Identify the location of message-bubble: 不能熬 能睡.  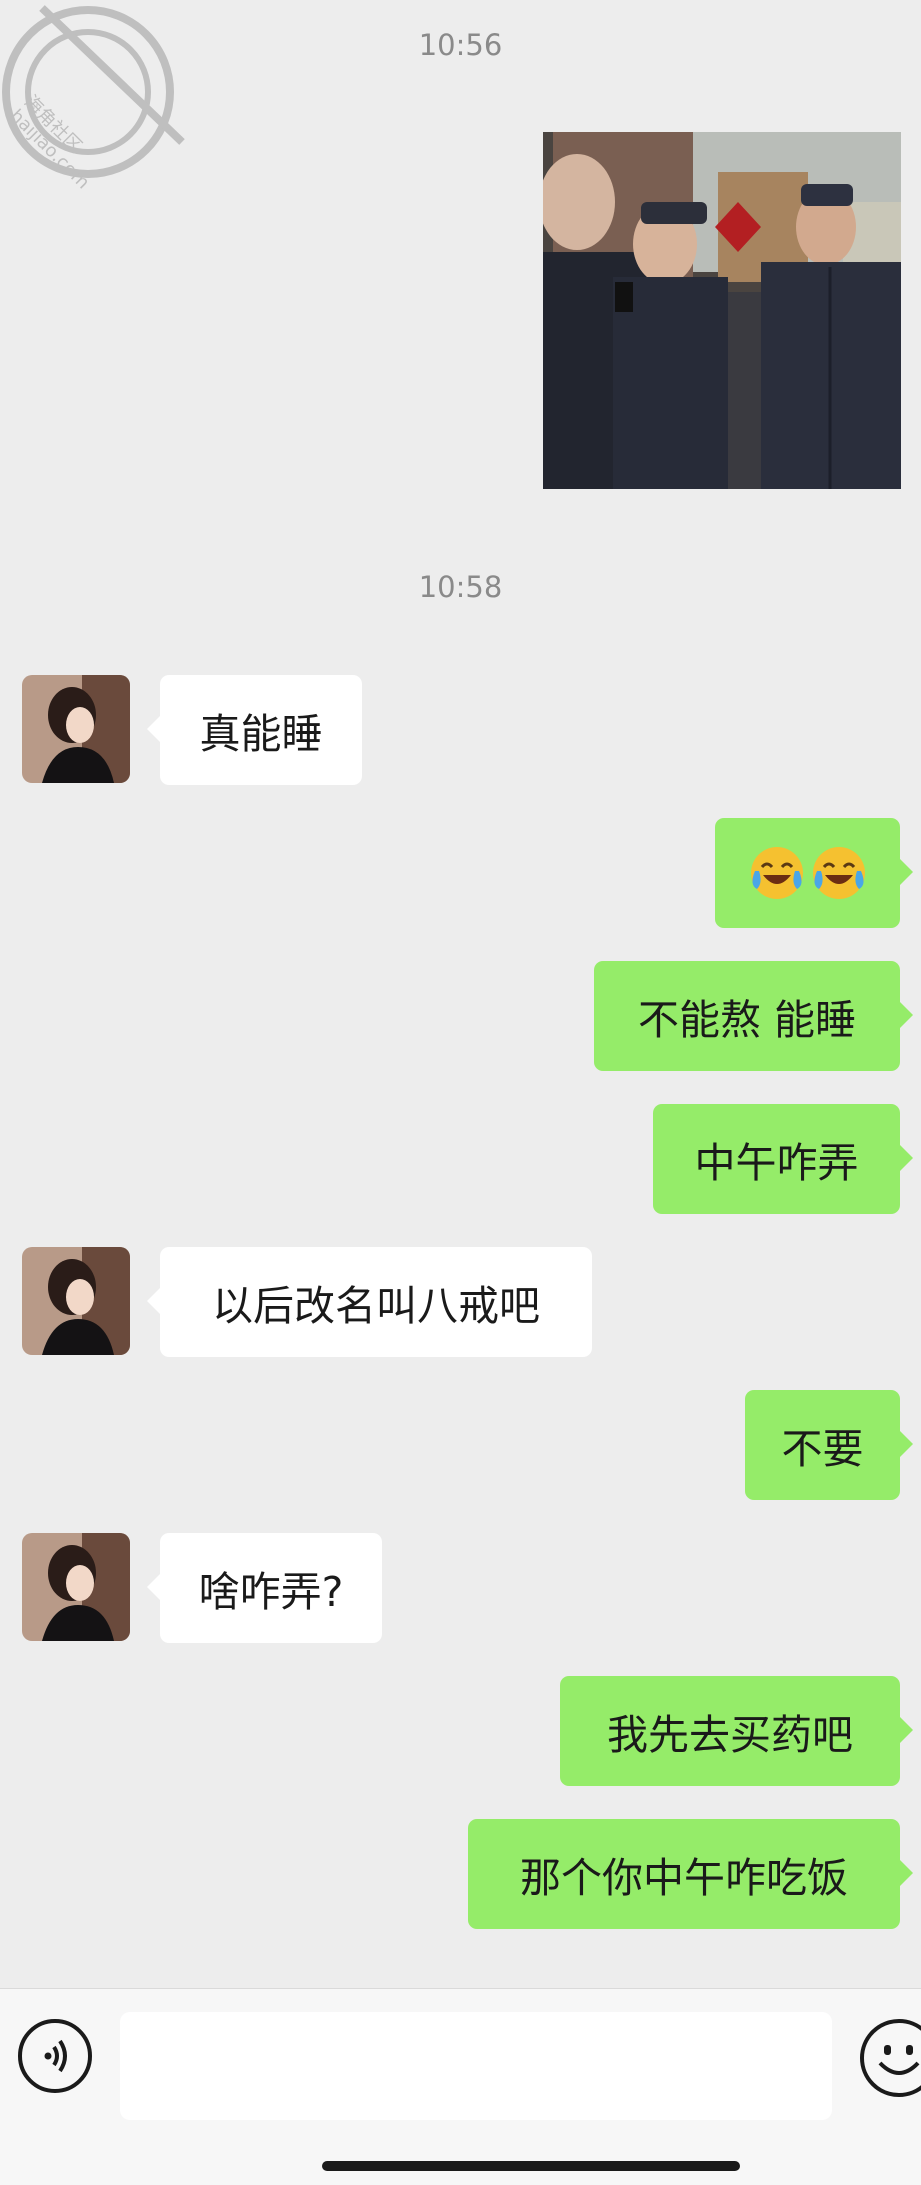
(753, 1016).